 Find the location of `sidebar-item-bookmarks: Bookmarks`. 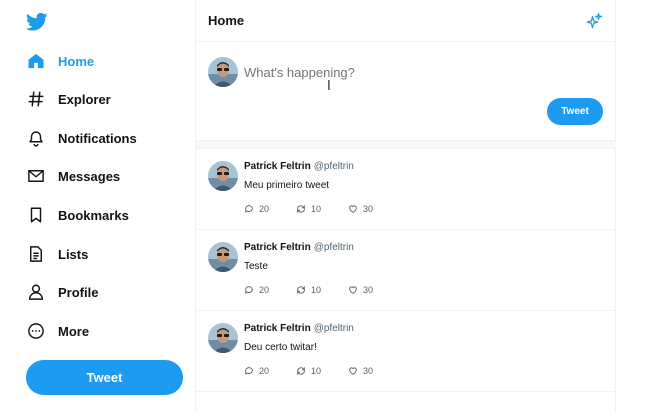

sidebar-item-bookmarks: Bookmarks is located at coordinates (77, 215).